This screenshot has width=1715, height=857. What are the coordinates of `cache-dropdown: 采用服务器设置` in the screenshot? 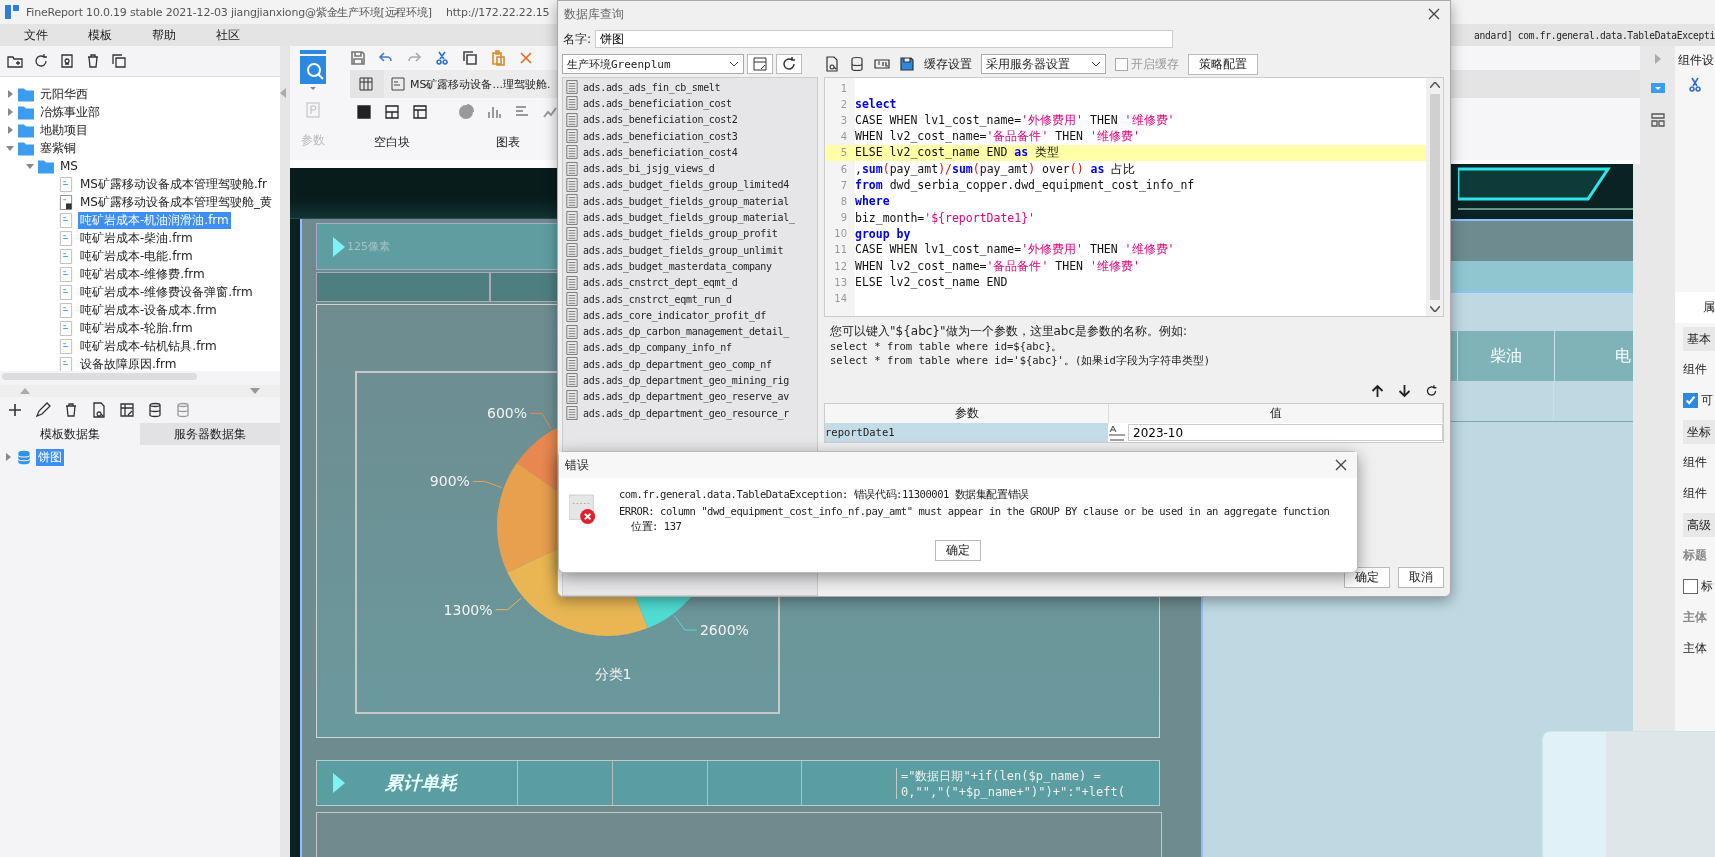 It's located at (1043, 64).